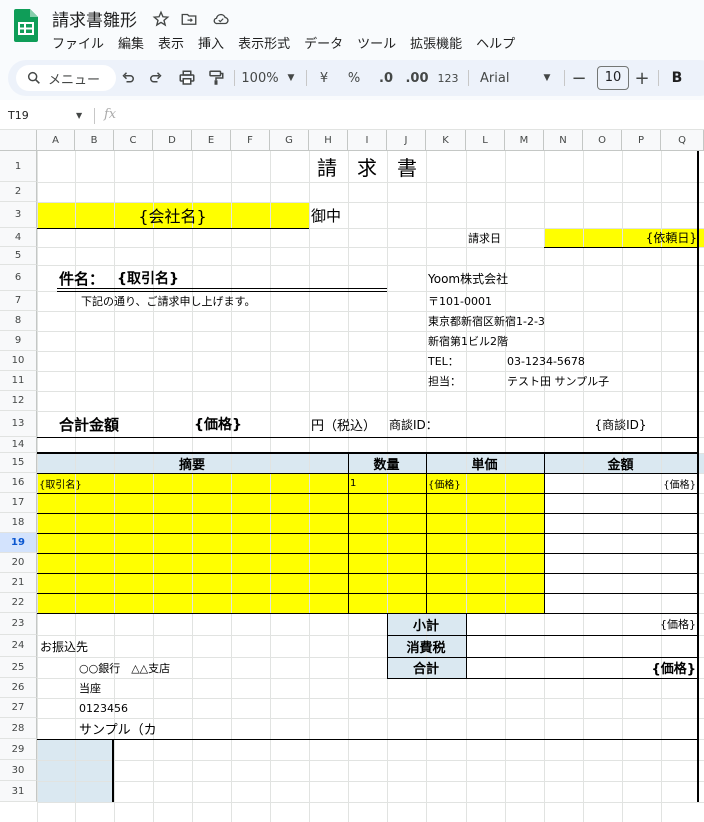  What do you see at coordinates (18, 624) in the screenshot?
I see `row-header: 23` at bounding box center [18, 624].